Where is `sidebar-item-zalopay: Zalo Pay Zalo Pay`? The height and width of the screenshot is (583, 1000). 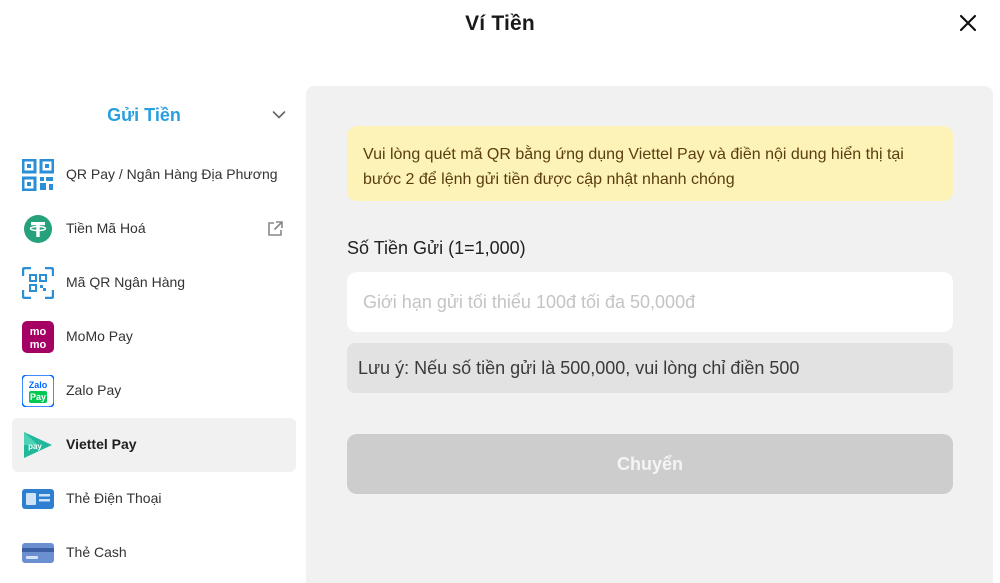
sidebar-item-zalopay: Zalo Pay Zalo Pay is located at coordinates (154, 391).